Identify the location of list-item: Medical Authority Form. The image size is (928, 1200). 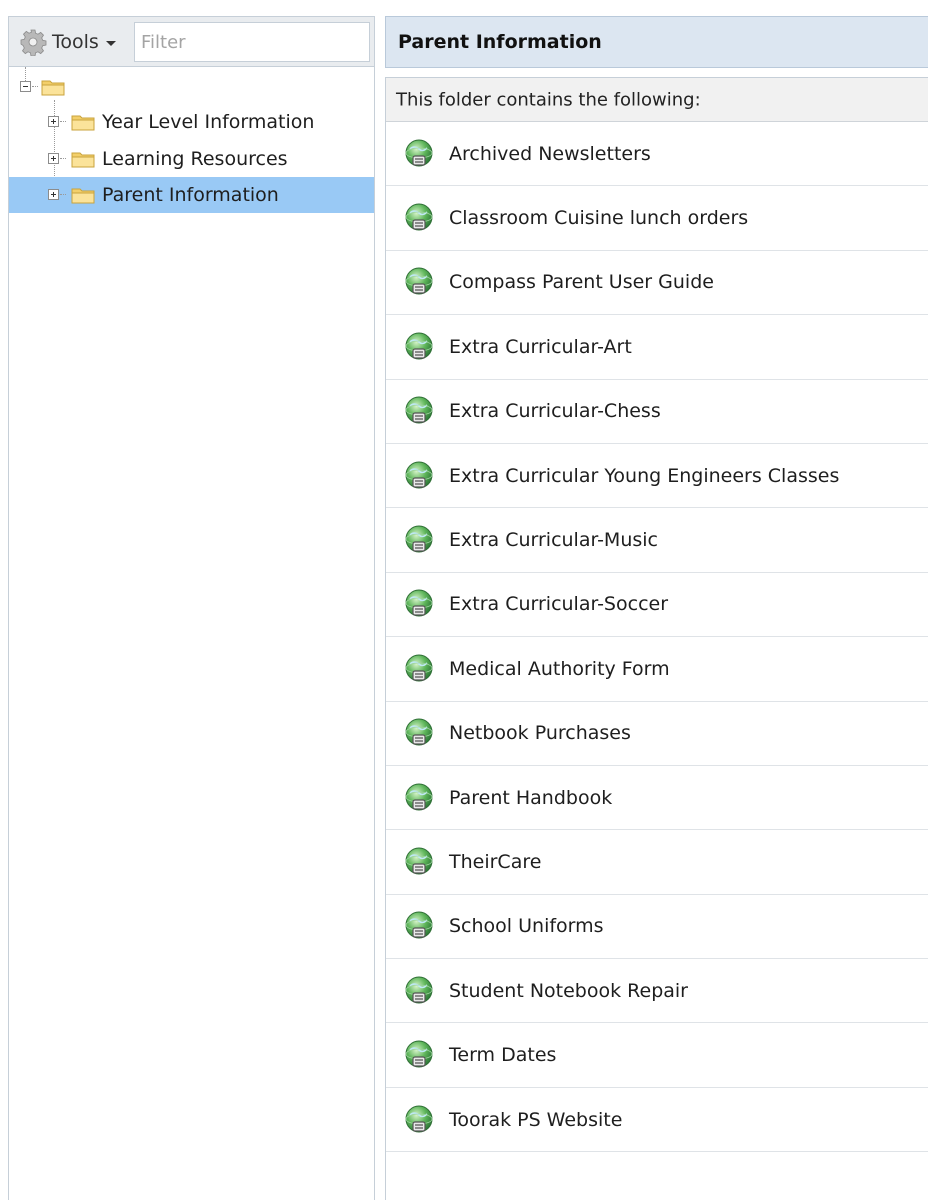
(657, 669).